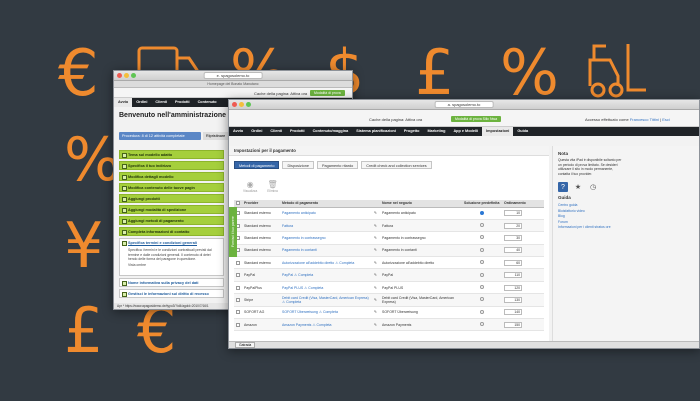 Image resolution: width=700 pixels, height=401 pixels. What do you see at coordinates (421, 204) in the screenshot?
I see `header-store-name: Nome nel negozio` at bounding box center [421, 204].